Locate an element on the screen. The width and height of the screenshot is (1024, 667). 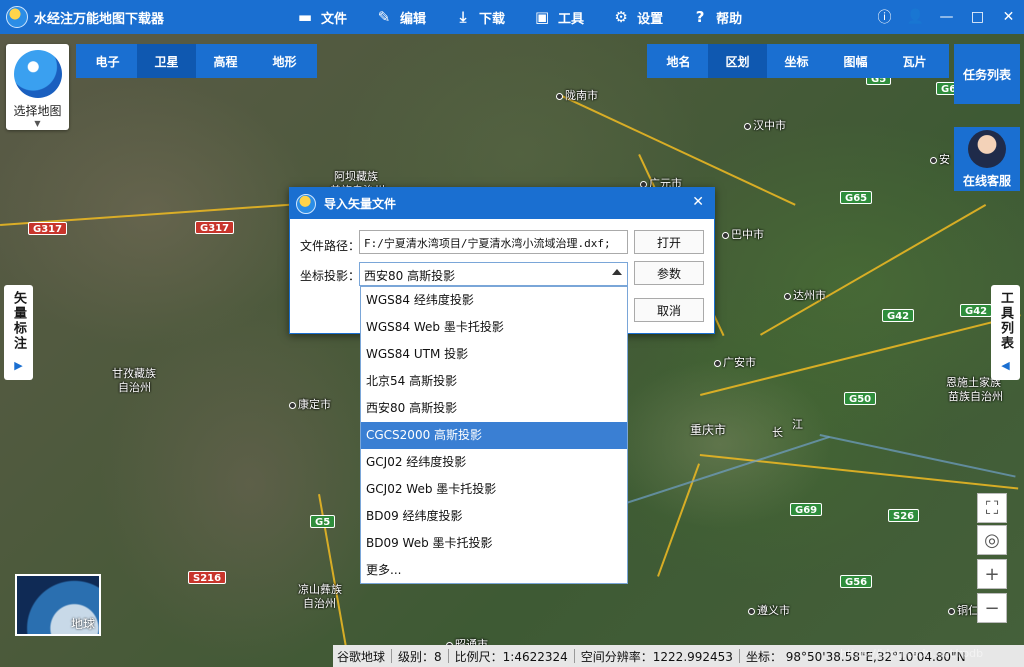
menu-item-0: ▬ 文件 is located at coordinates (321, 17).